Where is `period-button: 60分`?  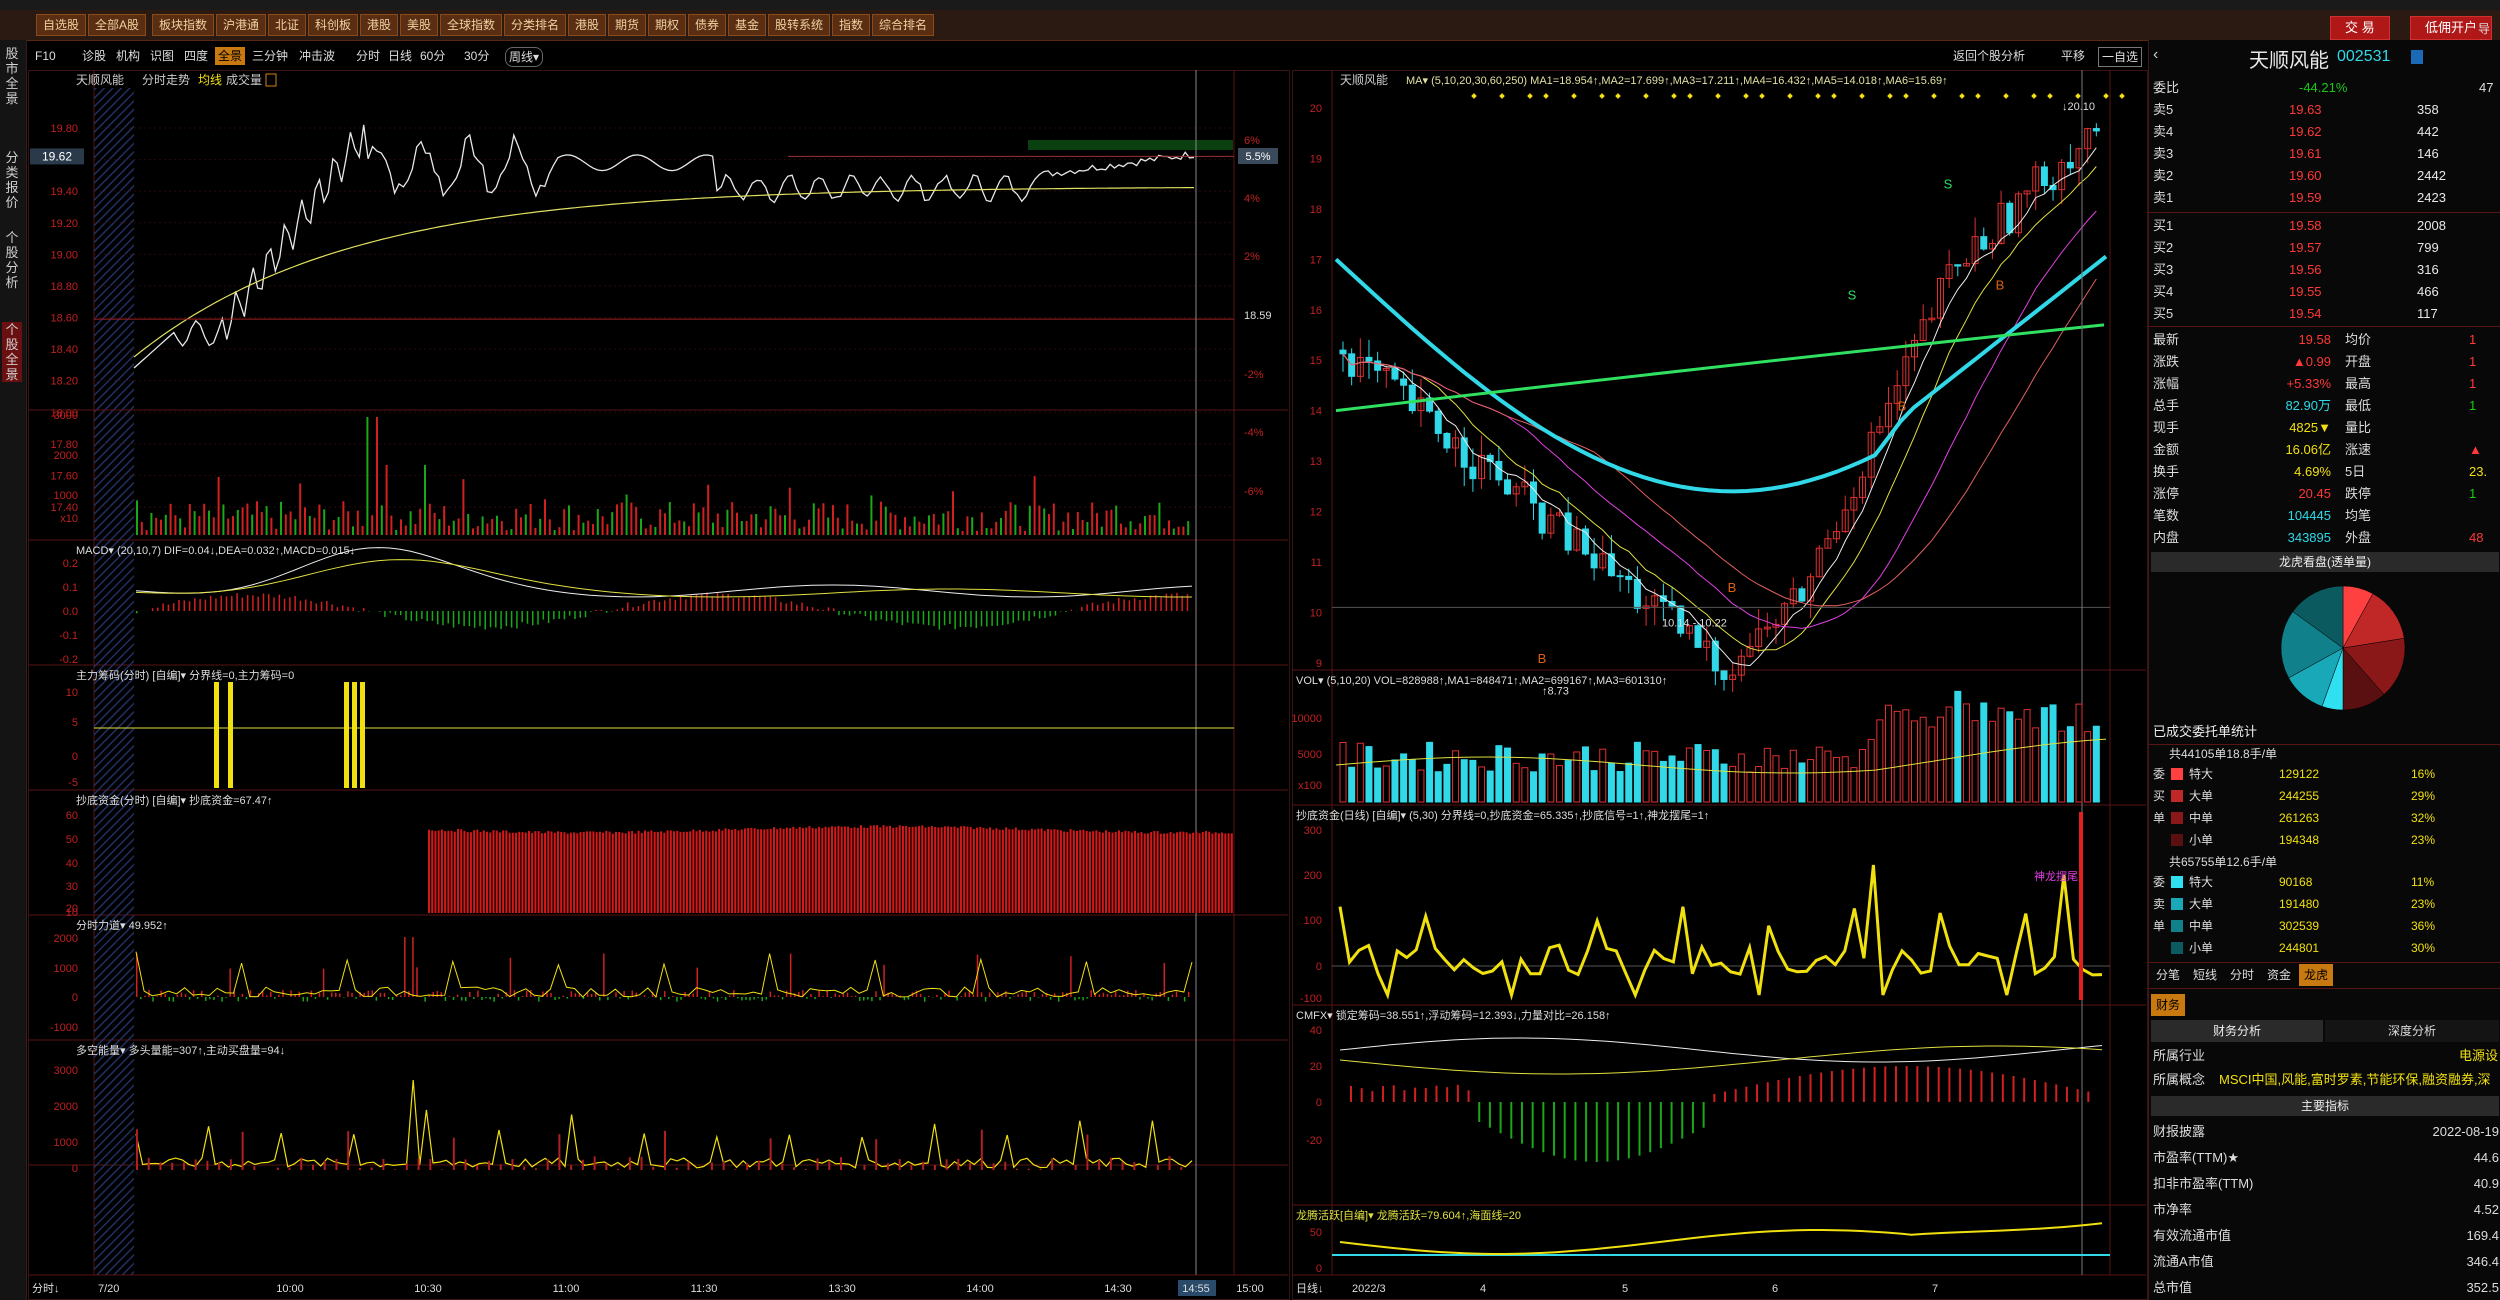 period-button: 60分 is located at coordinates (432, 56).